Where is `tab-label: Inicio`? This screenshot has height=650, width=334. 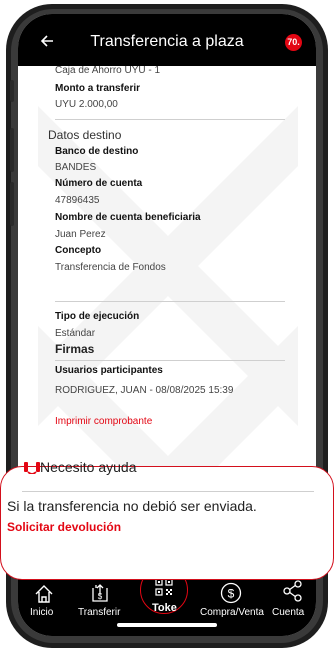 tab-label: Inicio is located at coordinates (42, 612).